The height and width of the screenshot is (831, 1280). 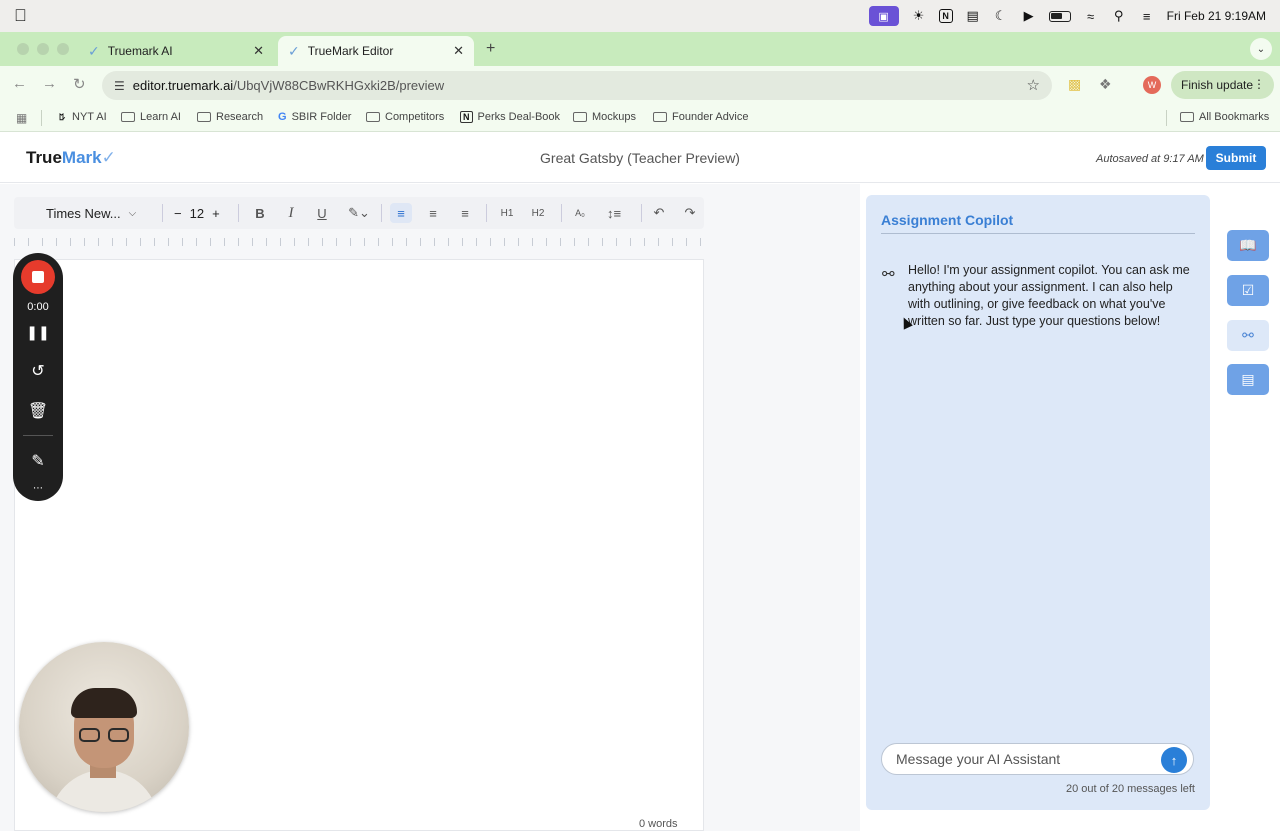 I want to click on copilot-divider, so click(x=1038, y=233).